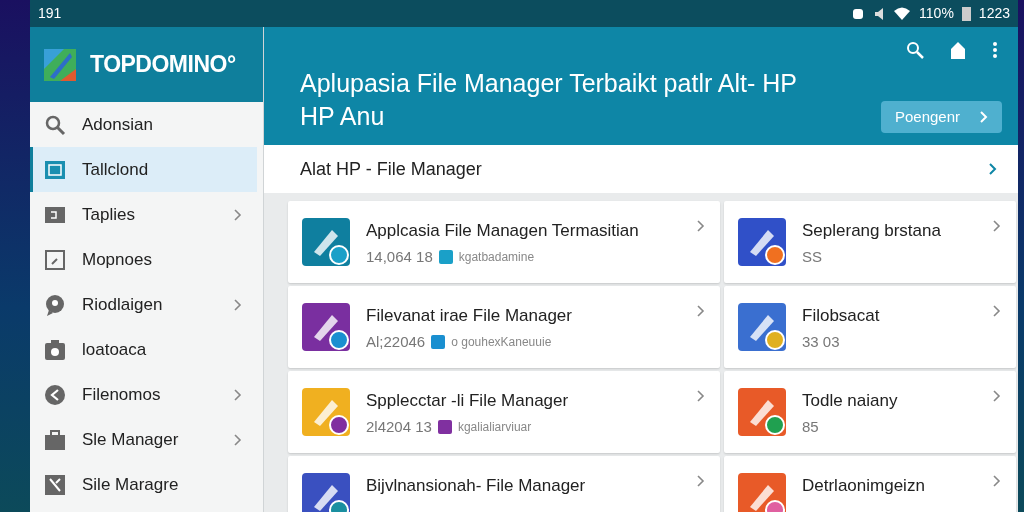  Describe the element at coordinates (858, 13) in the screenshot. I see `notification-icon` at that location.